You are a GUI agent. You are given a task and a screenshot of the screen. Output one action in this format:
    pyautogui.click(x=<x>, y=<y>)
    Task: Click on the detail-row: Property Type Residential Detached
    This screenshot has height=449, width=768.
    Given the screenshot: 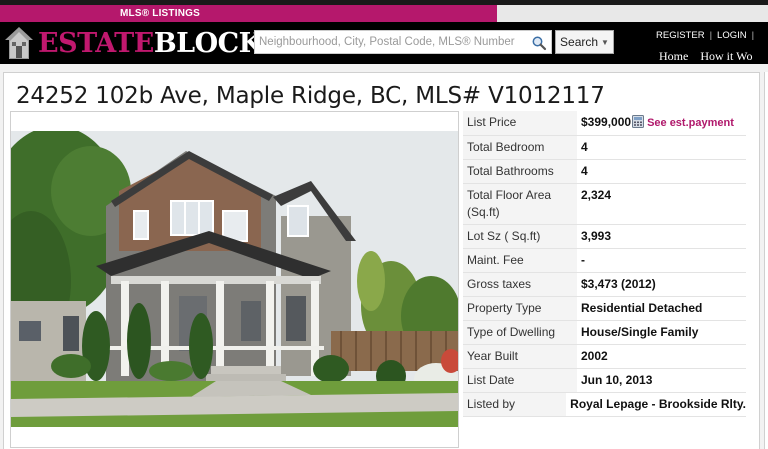 What is the action you would take?
    pyautogui.click(x=604, y=309)
    